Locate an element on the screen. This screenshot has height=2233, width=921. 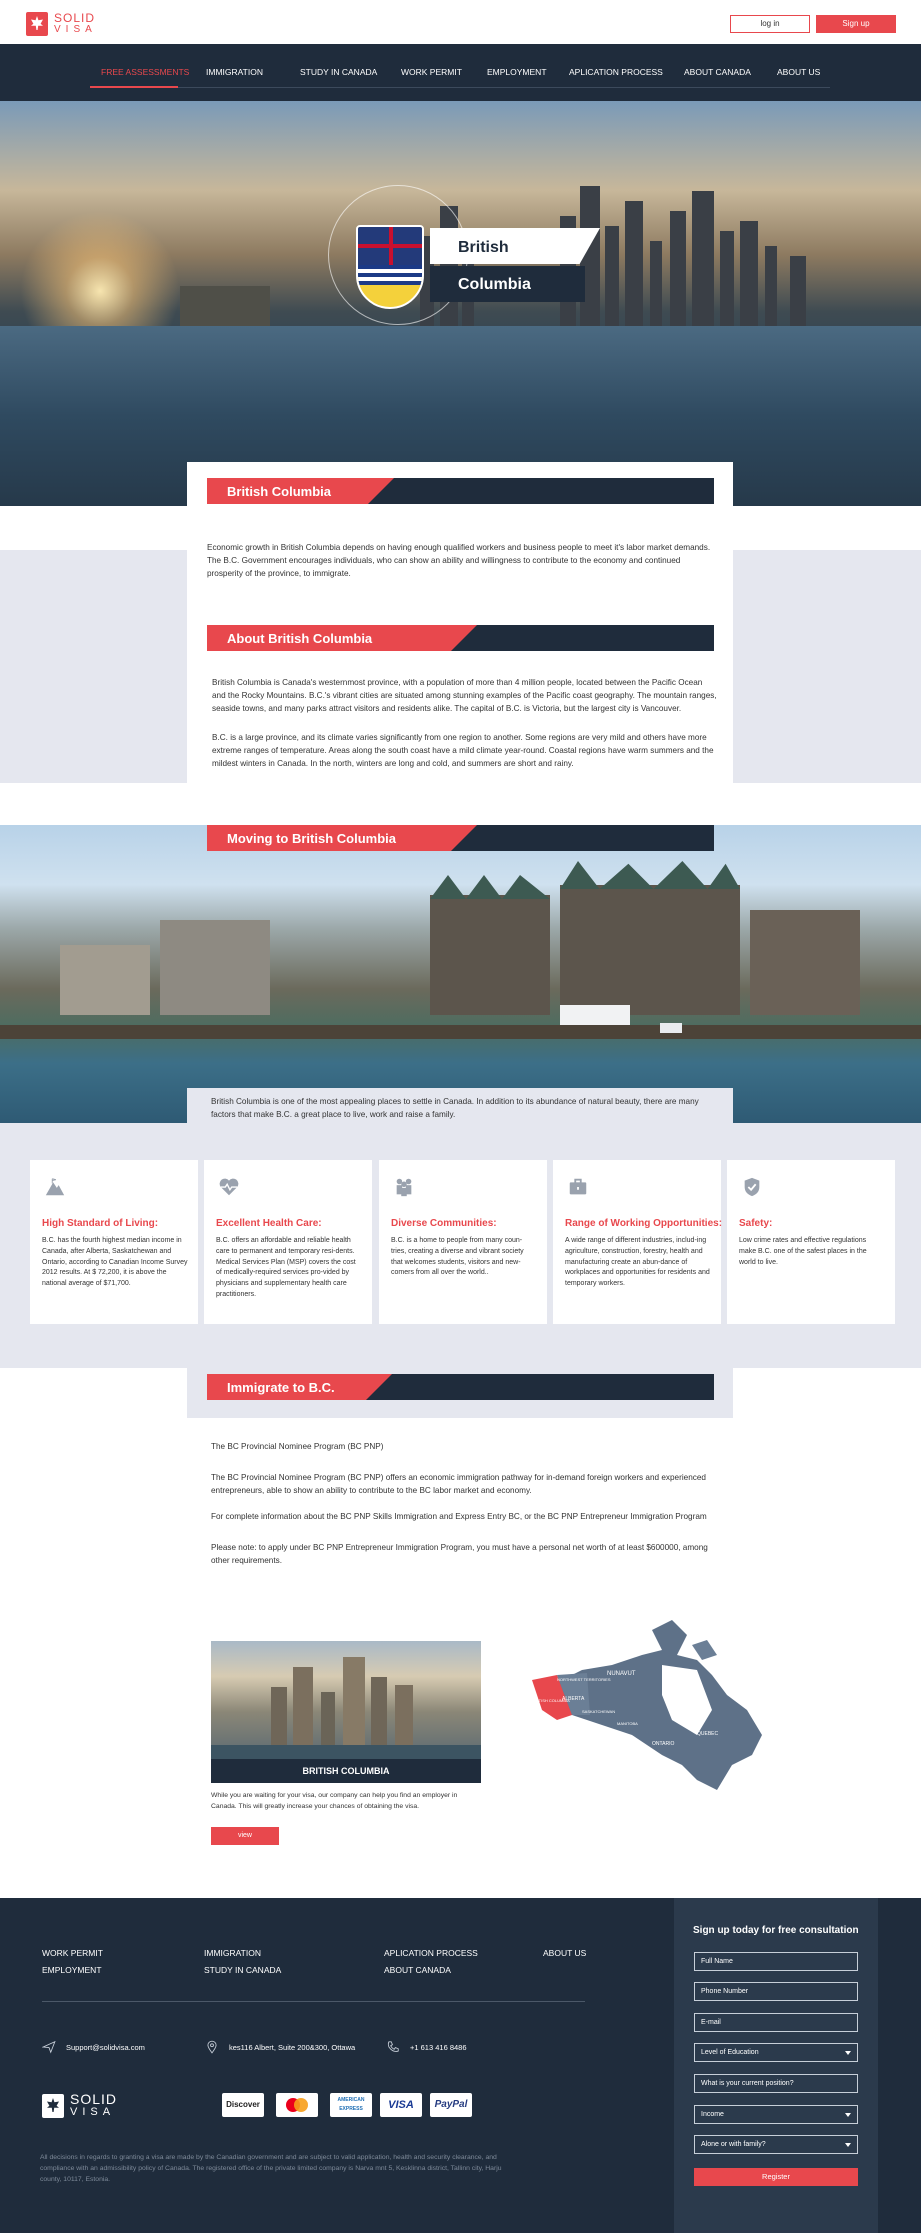
hero-title-line2: Columbia is located at coordinates (494, 284).